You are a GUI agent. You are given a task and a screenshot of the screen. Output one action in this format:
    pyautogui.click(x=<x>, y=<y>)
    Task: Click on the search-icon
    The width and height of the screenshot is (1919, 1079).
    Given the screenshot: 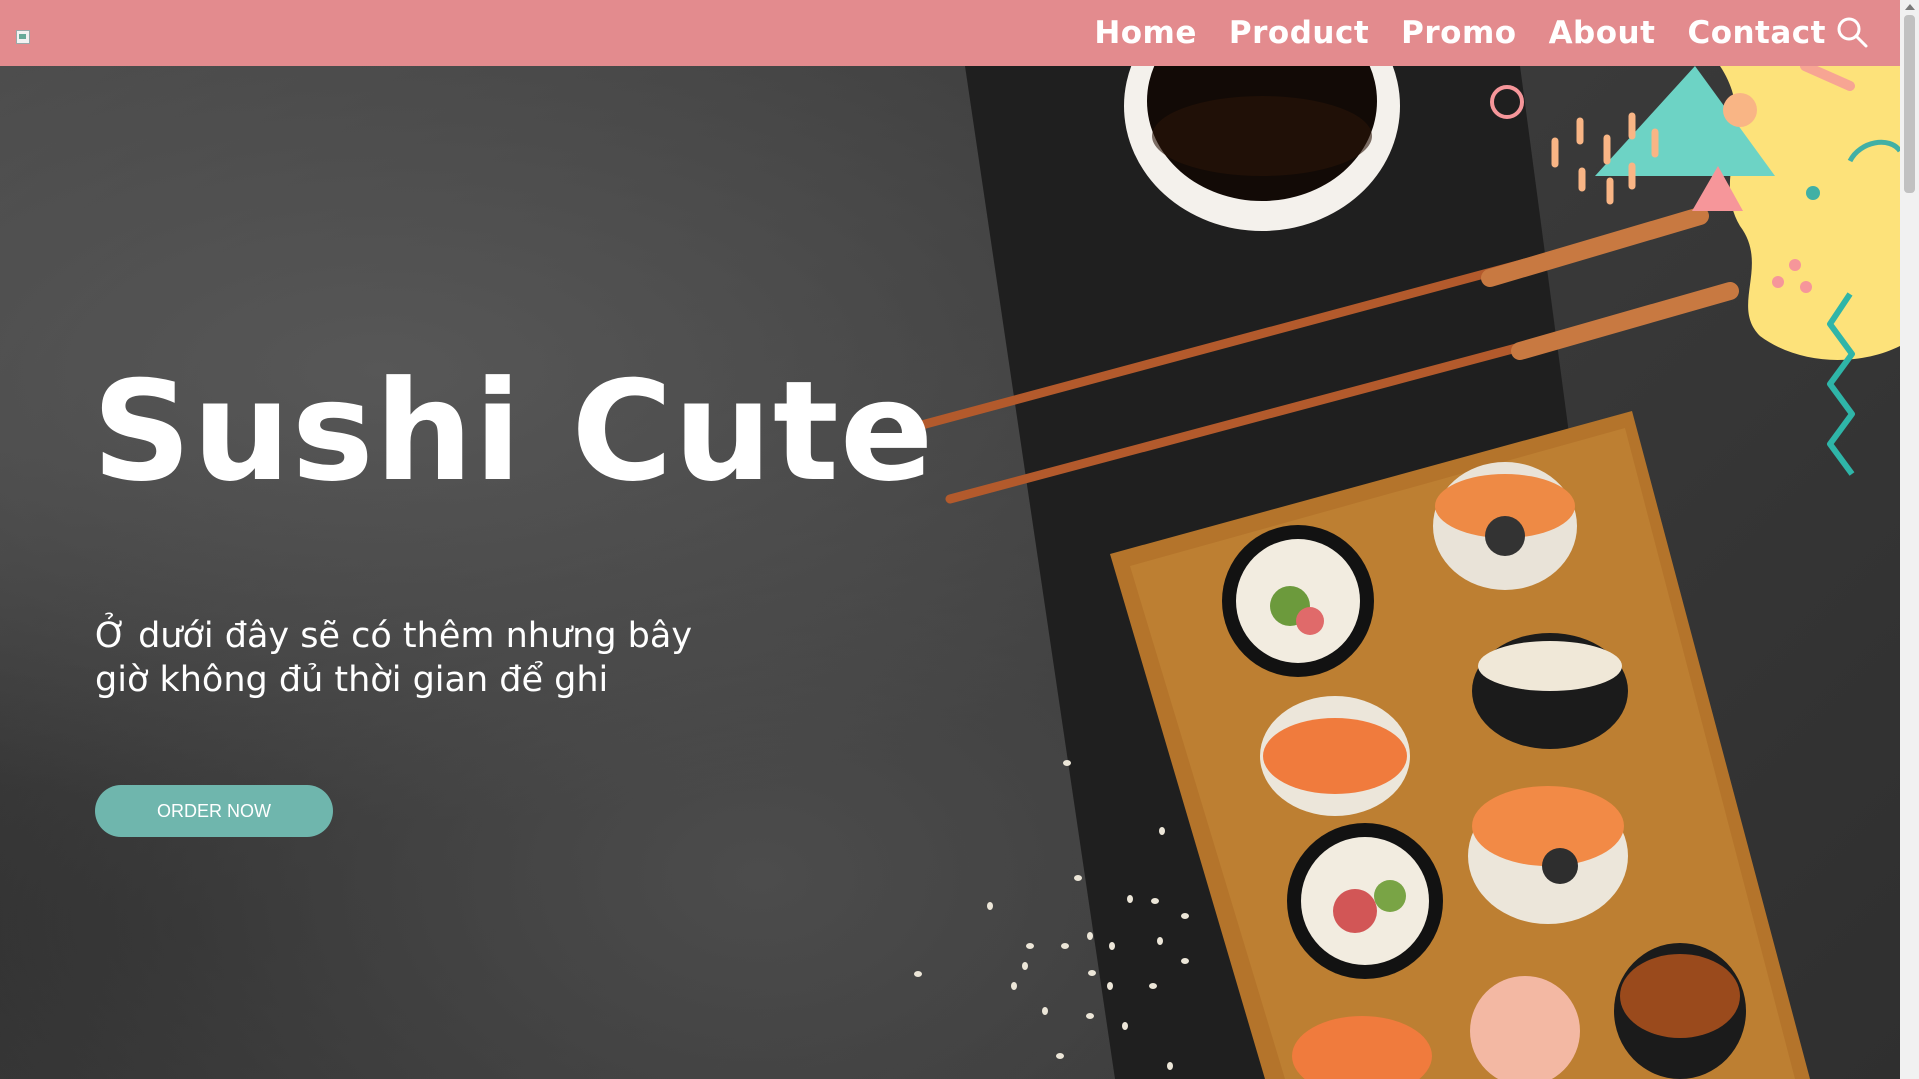 What is the action you would take?
    pyautogui.click(x=1852, y=32)
    